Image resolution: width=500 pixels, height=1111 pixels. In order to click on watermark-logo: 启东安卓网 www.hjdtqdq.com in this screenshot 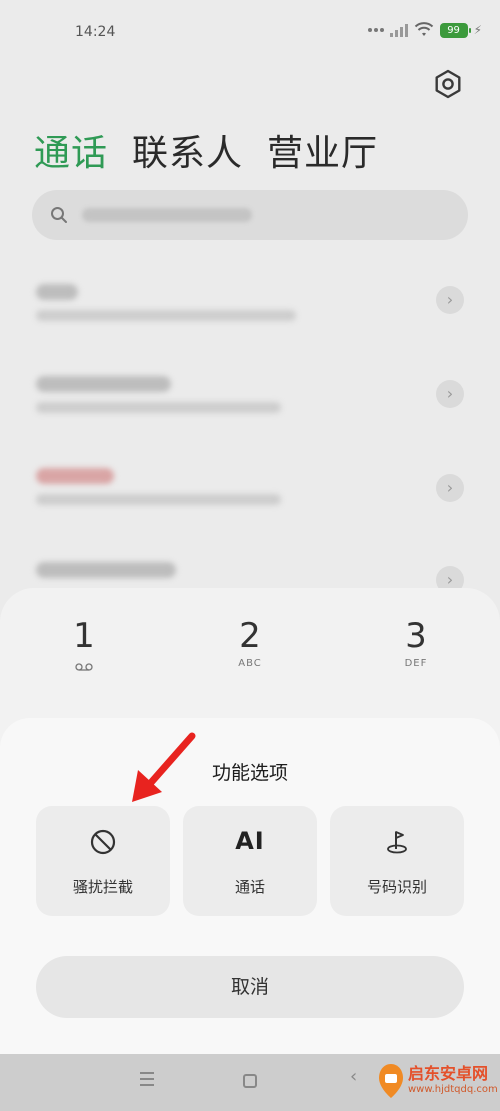, I will do `click(436, 1081)`.